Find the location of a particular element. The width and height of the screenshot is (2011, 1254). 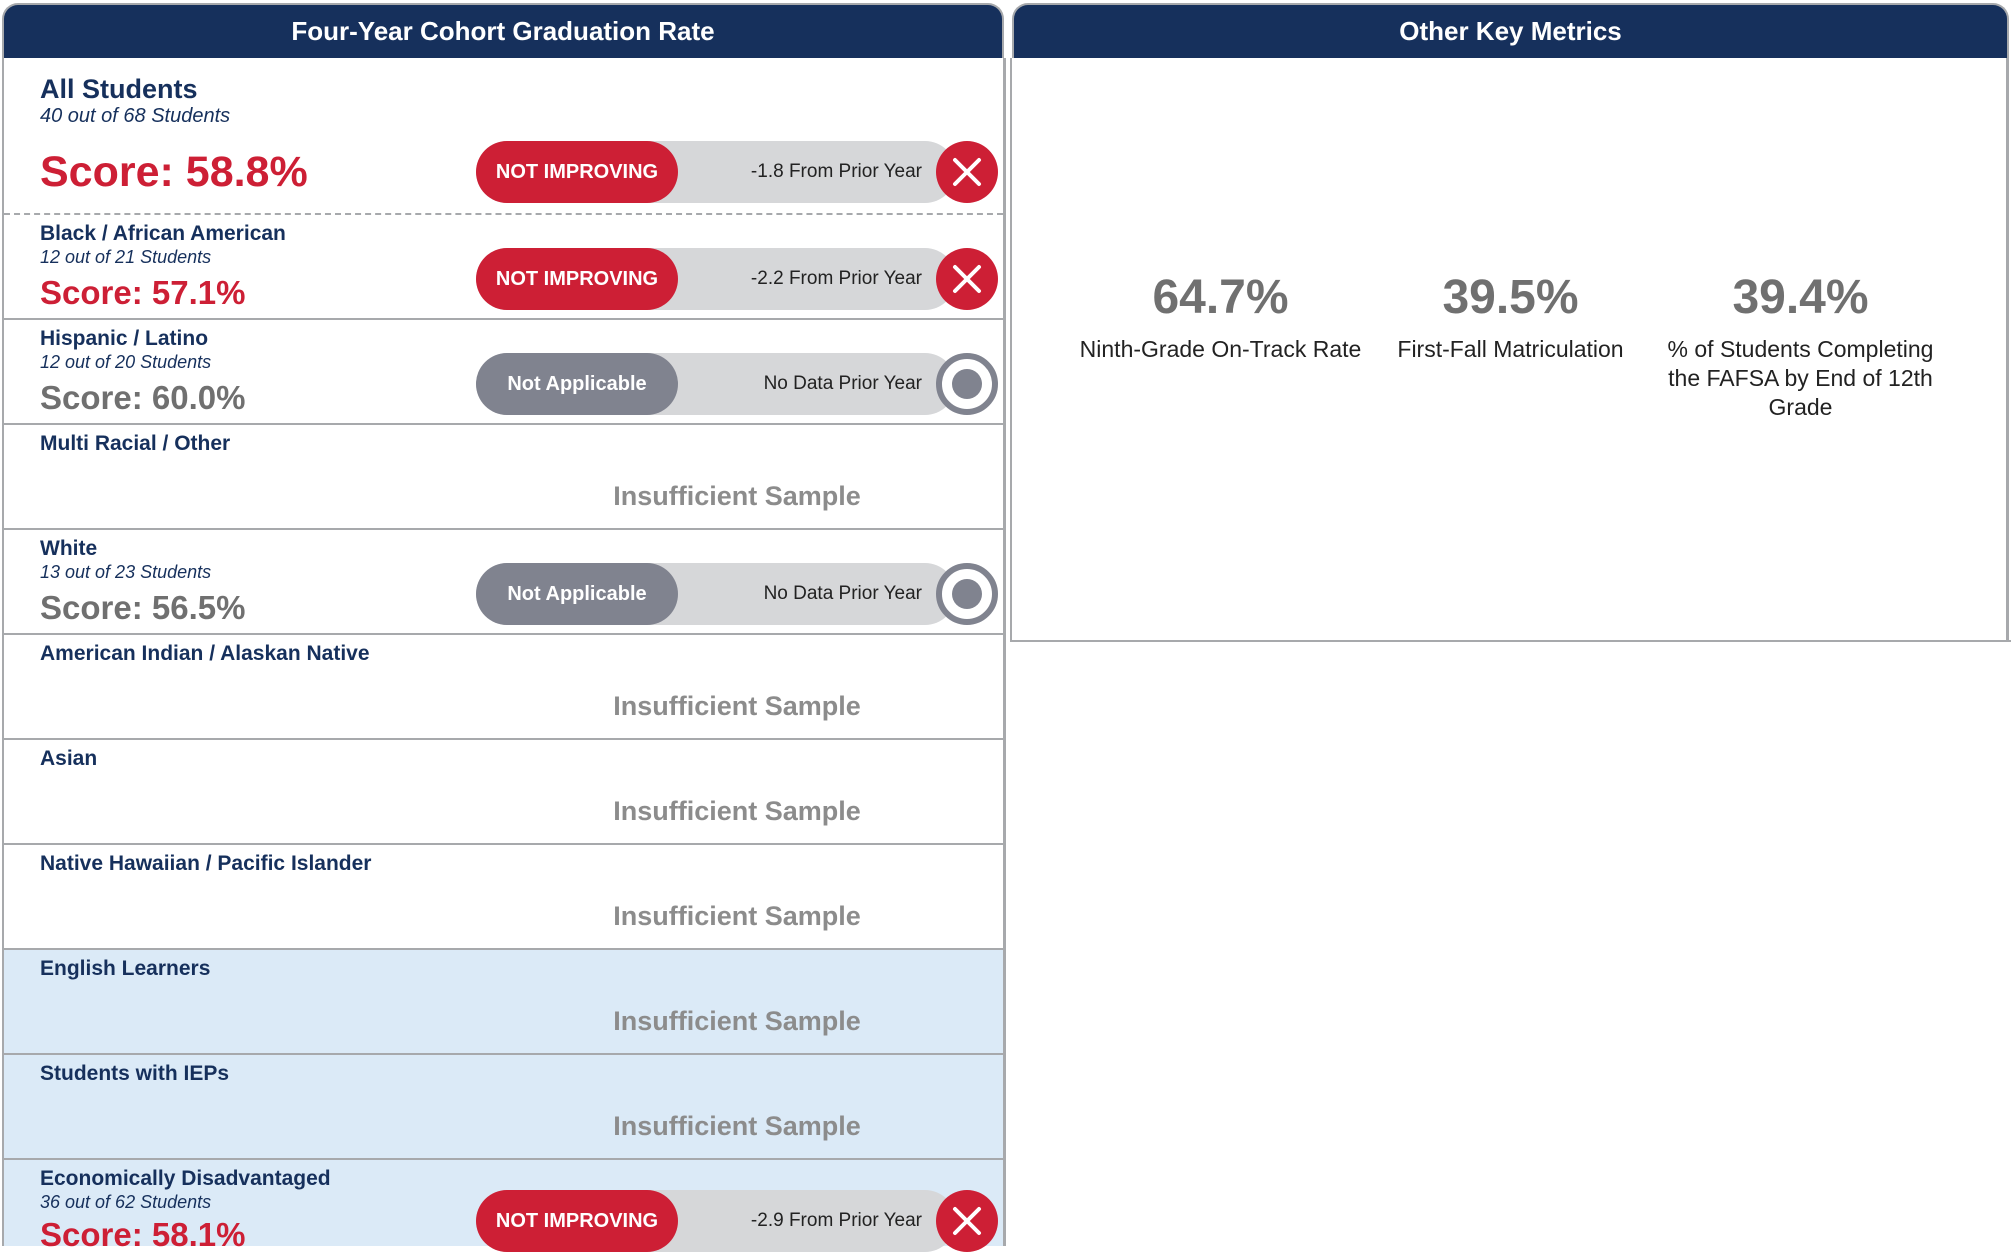

metric-ninth-grade-on-track: 64.7% Ninth-Grade On-Track Rate is located at coordinates (1221, 346).